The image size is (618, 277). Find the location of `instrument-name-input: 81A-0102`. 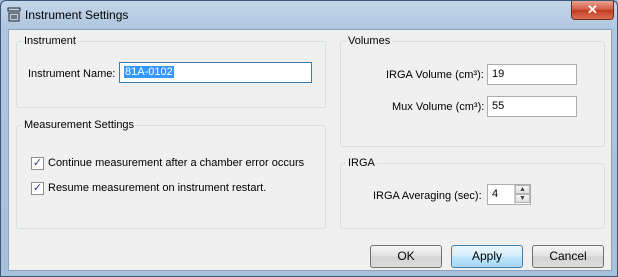

instrument-name-input: 81A-0102 is located at coordinates (215, 72).